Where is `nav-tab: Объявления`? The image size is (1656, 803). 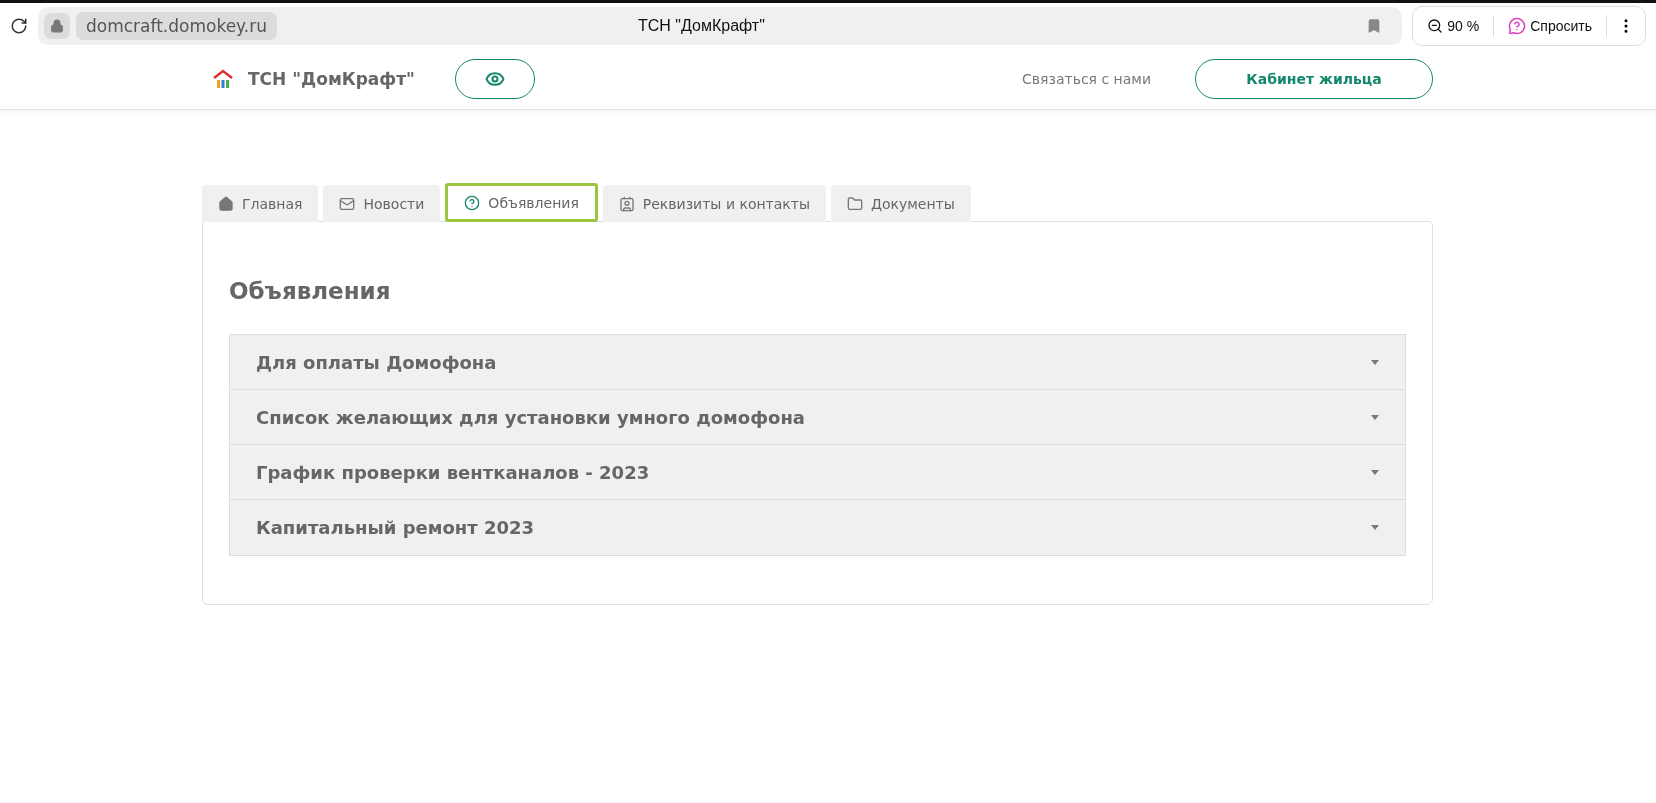 nav-tab: Объявления is located at coordinates (521, 202).